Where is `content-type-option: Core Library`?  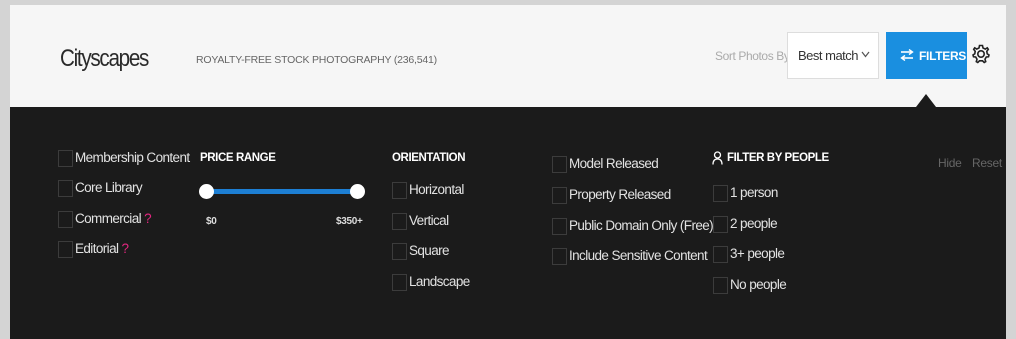
content-type-option: Core Library is located at coordinates (128, 189).